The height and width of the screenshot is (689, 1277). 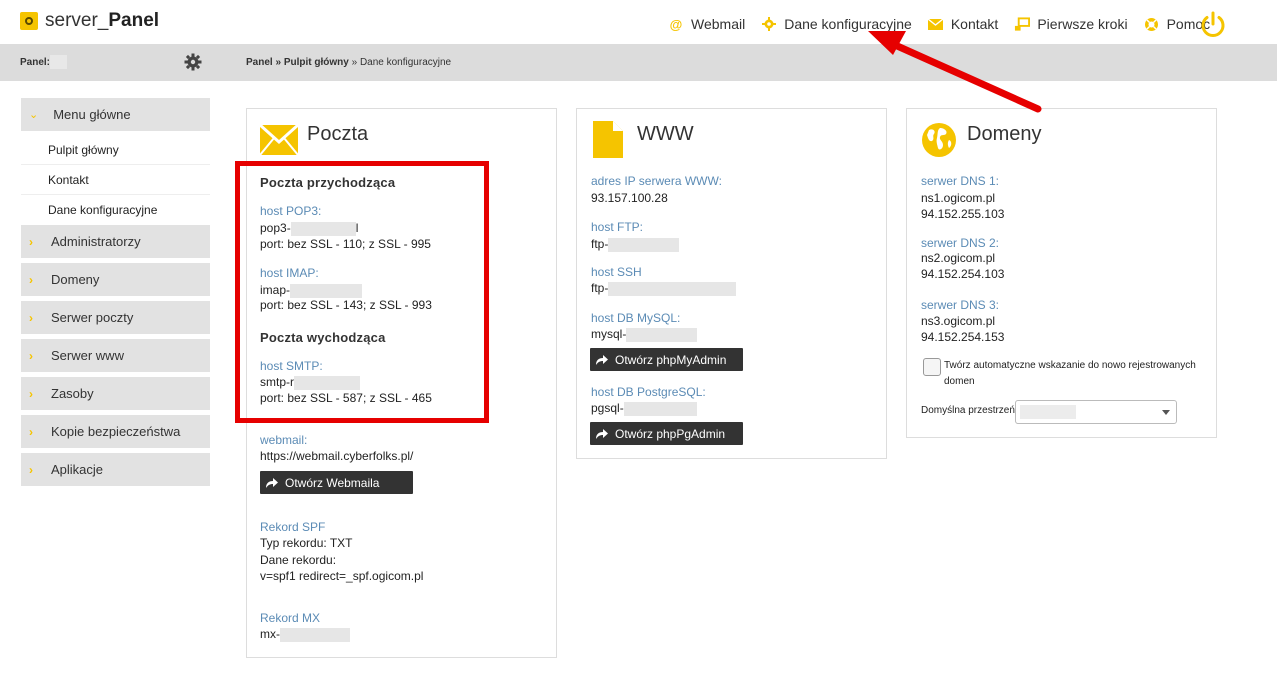 I want to click on gear-icon, so click(x=769, y=24).